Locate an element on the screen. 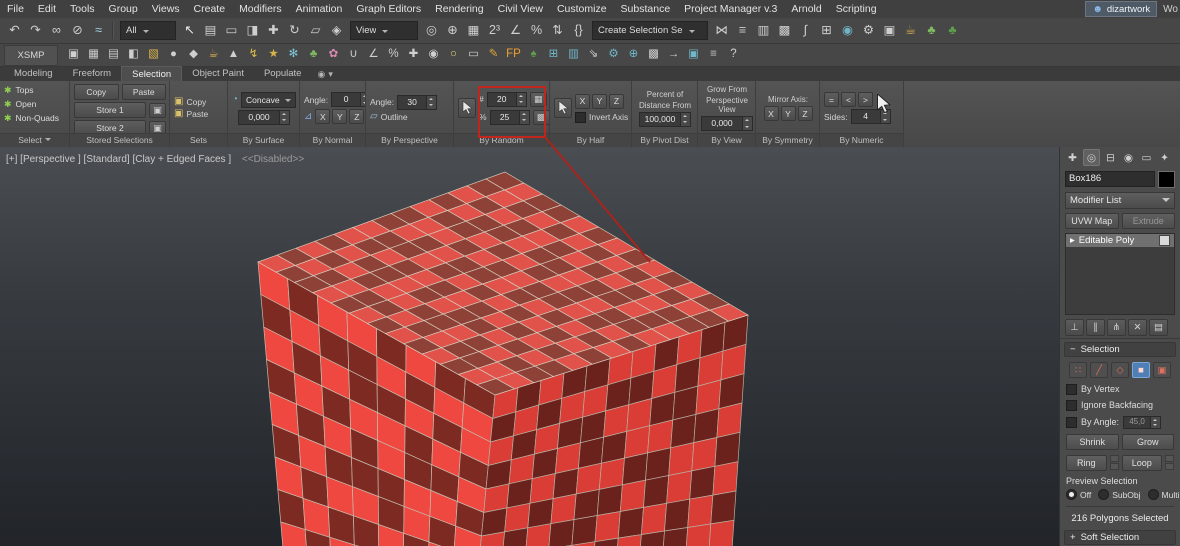 The width and height of the screenshot is (1180, 546). normal-angle-spinner: 0 is located at coordinates (348, 99).